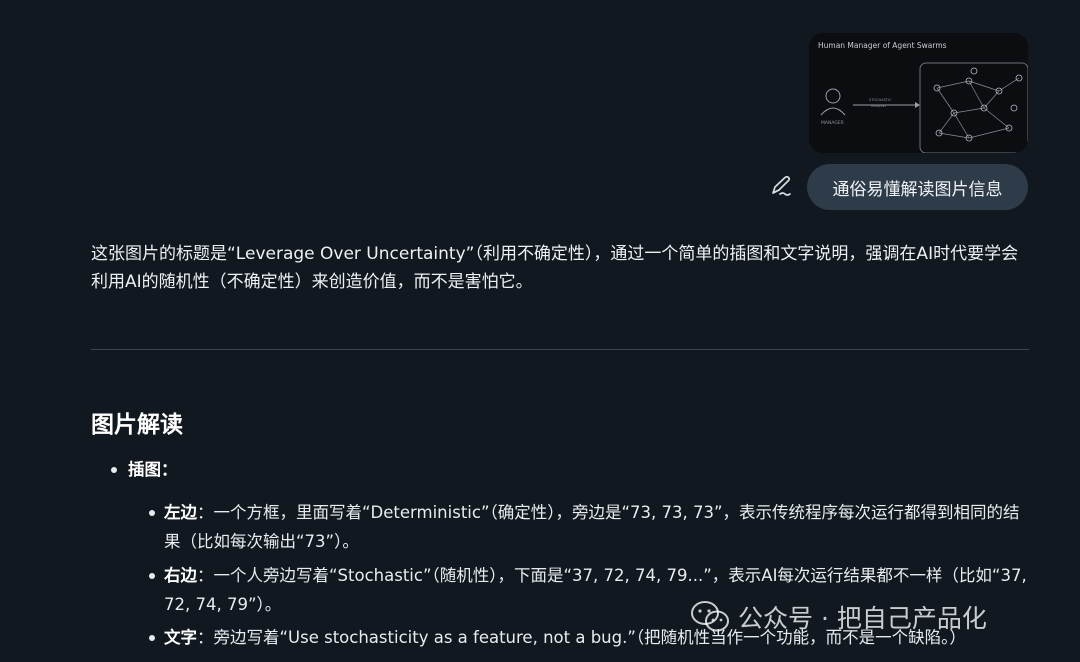 This screenshot has width=1080, height=662. I want to click on watermark: 公众号 · 把自己产品化, so click(838, 617).